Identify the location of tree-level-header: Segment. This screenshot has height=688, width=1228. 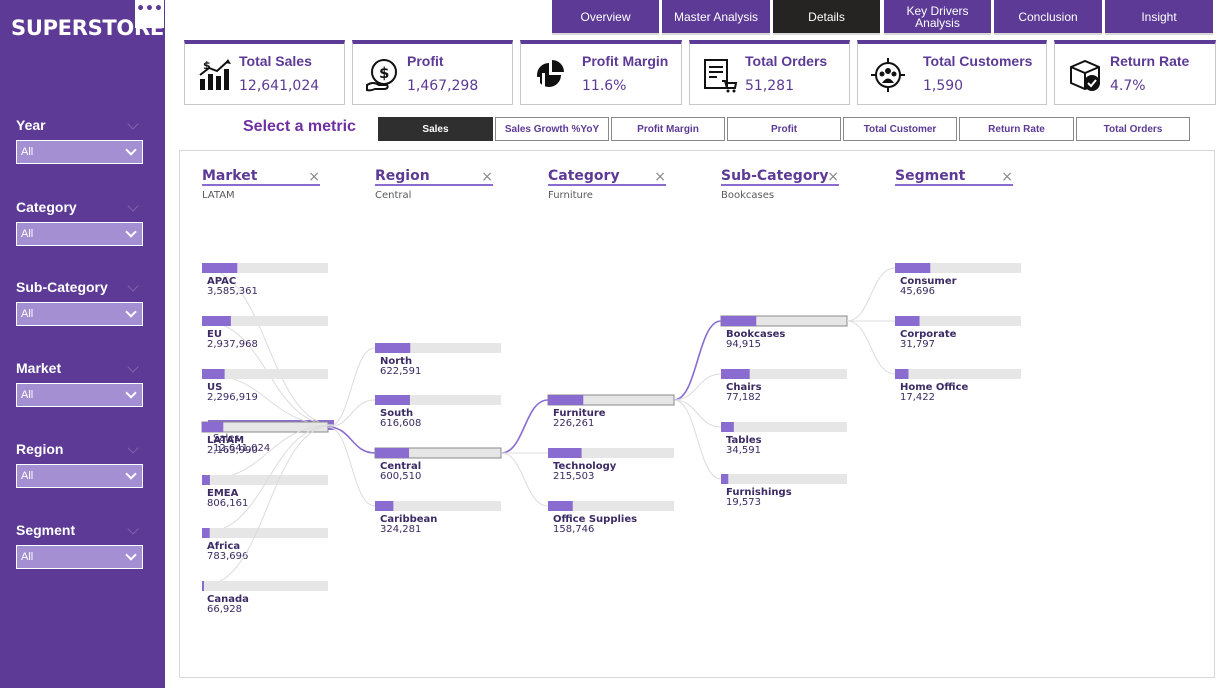
(930, 176).